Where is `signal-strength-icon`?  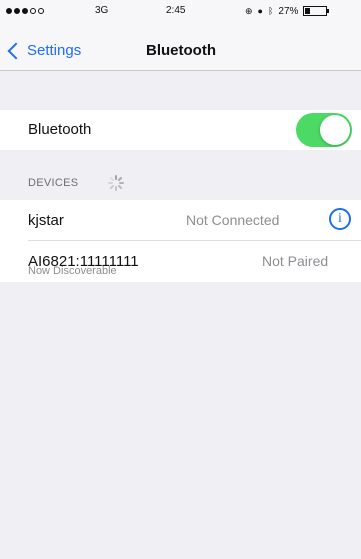 signal-strength-icon is located at coordinates (25, 11).